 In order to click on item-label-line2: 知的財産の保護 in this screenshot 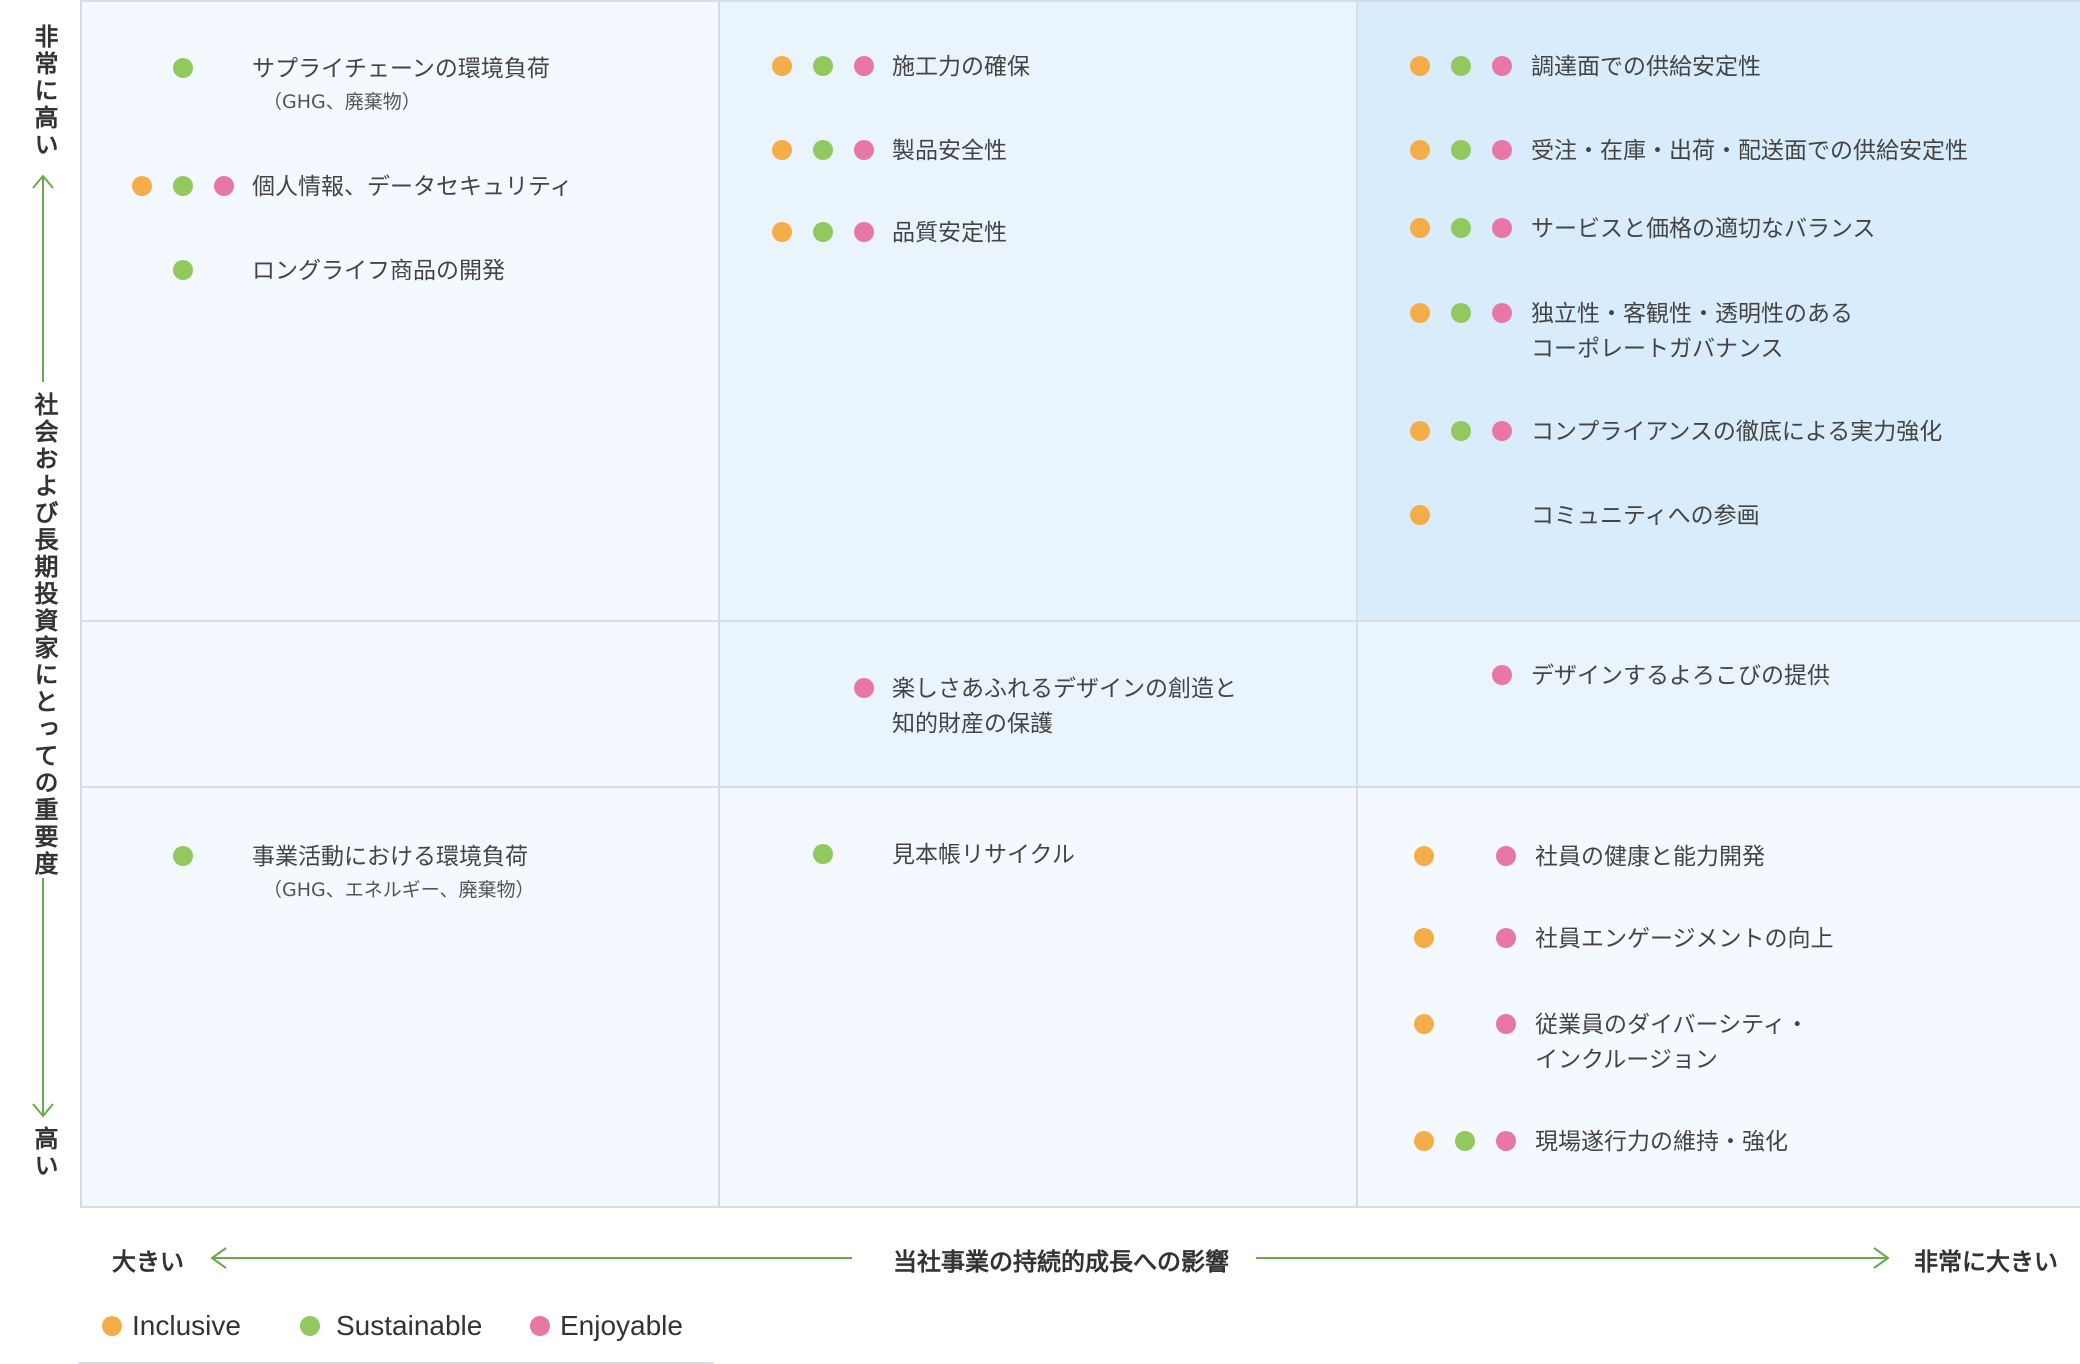, I will do `click(972, 724)`.